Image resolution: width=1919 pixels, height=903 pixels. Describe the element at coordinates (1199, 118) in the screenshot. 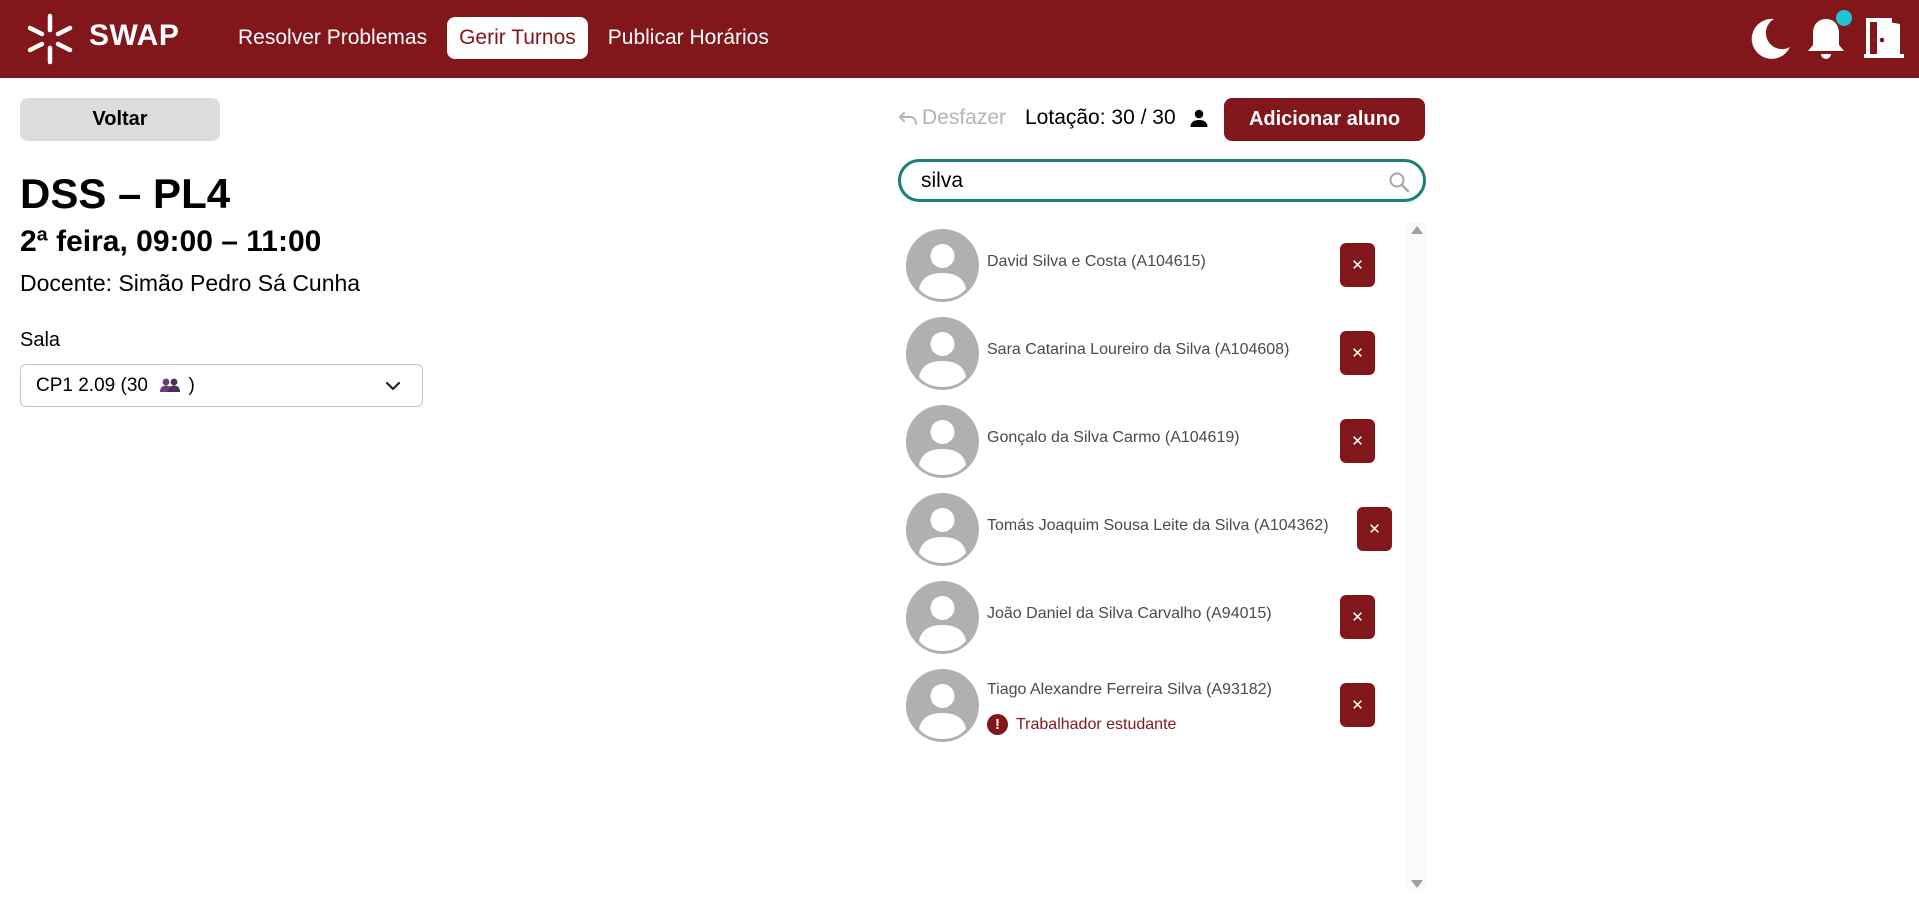

I see `person-icon` at that location.